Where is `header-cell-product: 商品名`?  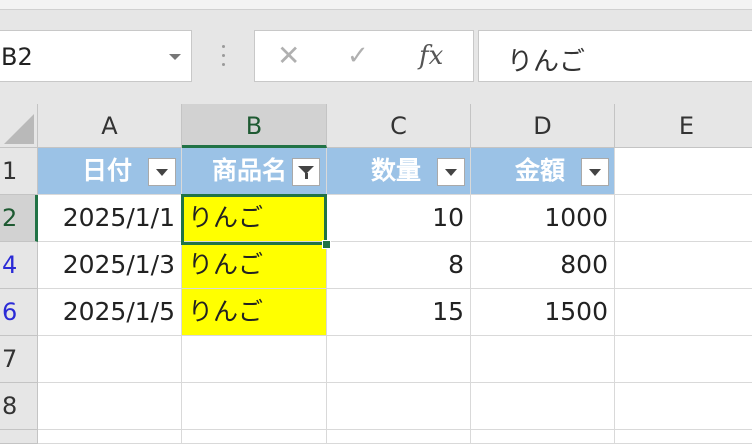
header-cell-product: 商品名 is located at coordinates (254, 171).